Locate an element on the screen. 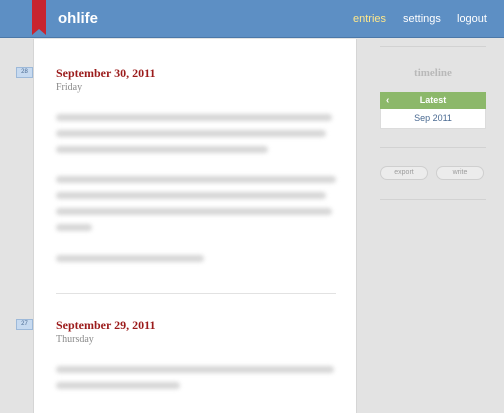 The height and width of the screenshot is (413, 504). top-bar: ohlife entries settings logout is located at coordinates (252, 19).